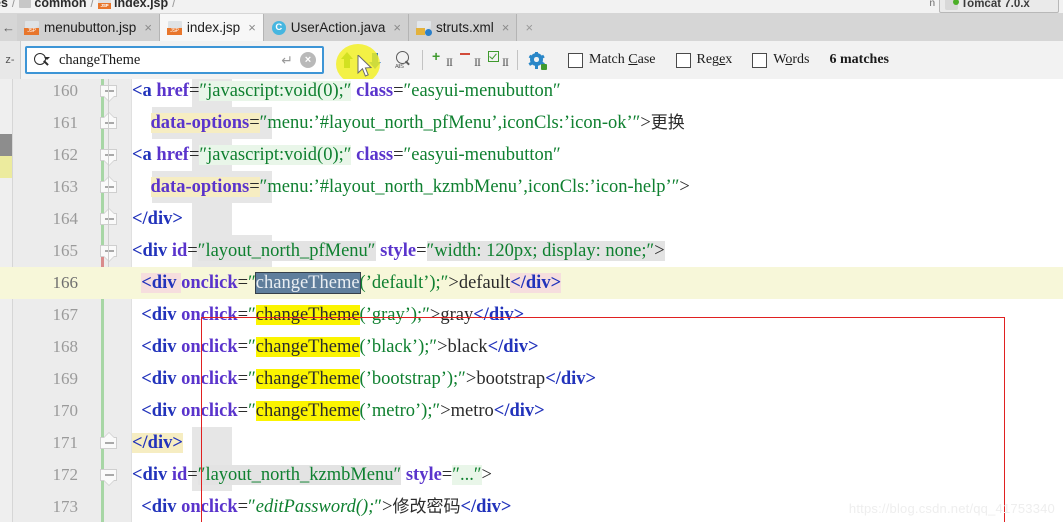 Image resolution: width=1063 pixels, height=522 pixels. What do you see at coordinates (211, 27) in the screenshot?
I see `editor-tab-index-jsp: index.jsp ×` at bounding box center [211, 27].